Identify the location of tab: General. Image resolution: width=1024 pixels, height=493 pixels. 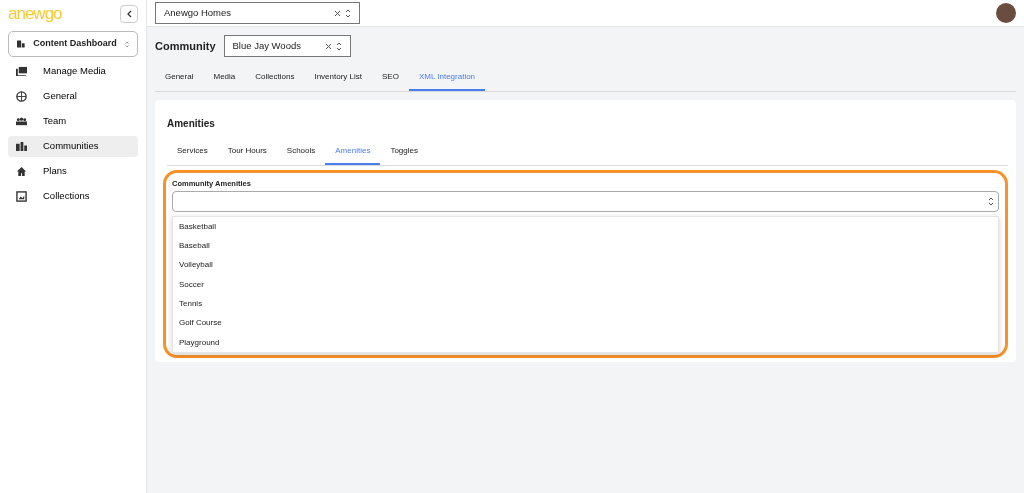
(179, 78).